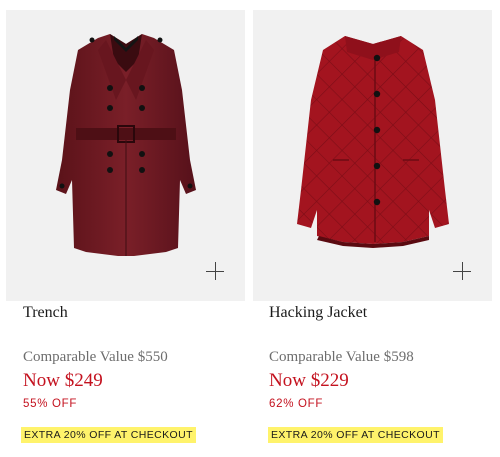 The image size is (500, 457). I want to click on comparable-value: Comparable Value $598, so click(341, 357).